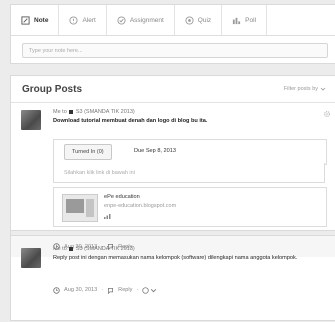  Describe the element at coordinates (189, 173) in the screenshot. I see `assignment-instruction: Silahkan klik link di bawah ini` at that location.